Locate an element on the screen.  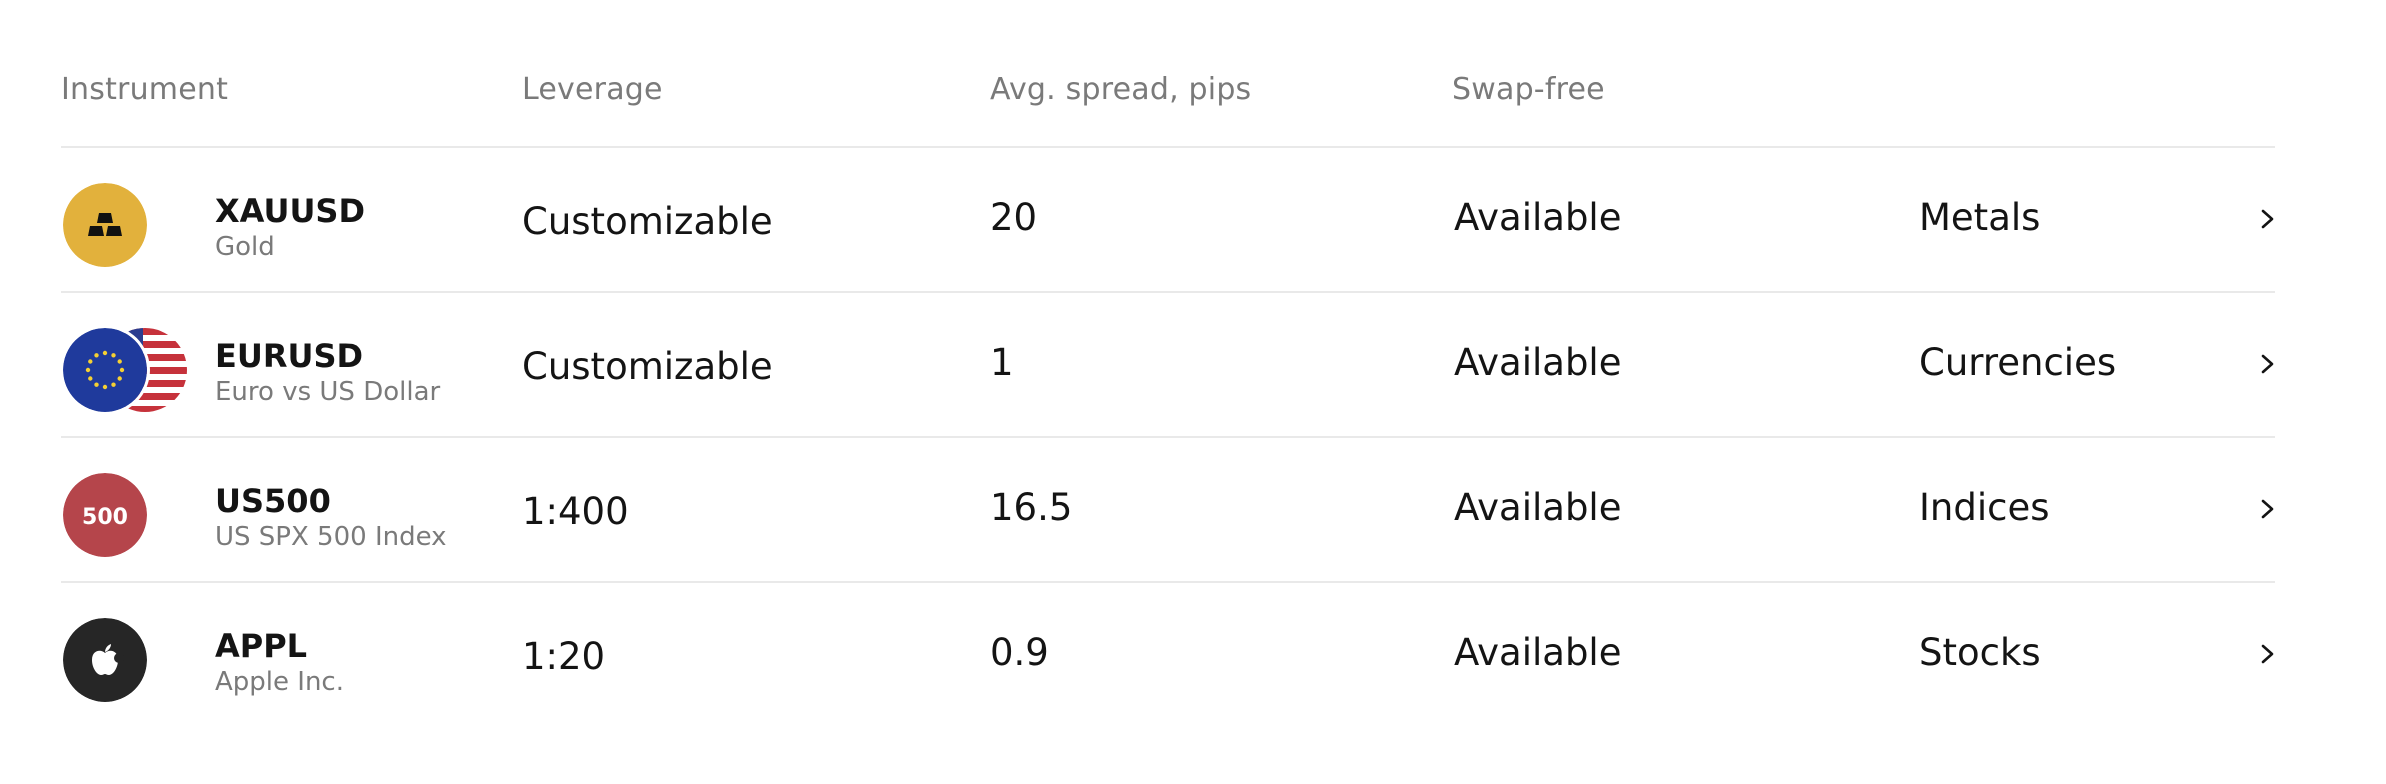
instrument-symbol: APPL is located at coordinates (261, 646).